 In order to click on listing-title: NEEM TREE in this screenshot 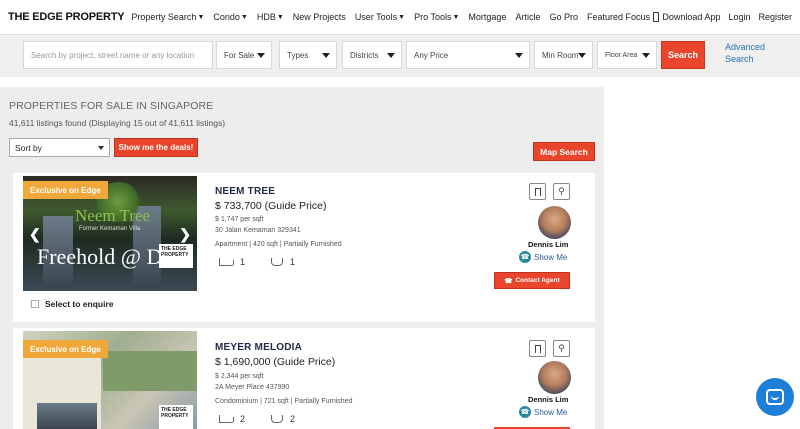, I will do `click(245, 191)`.